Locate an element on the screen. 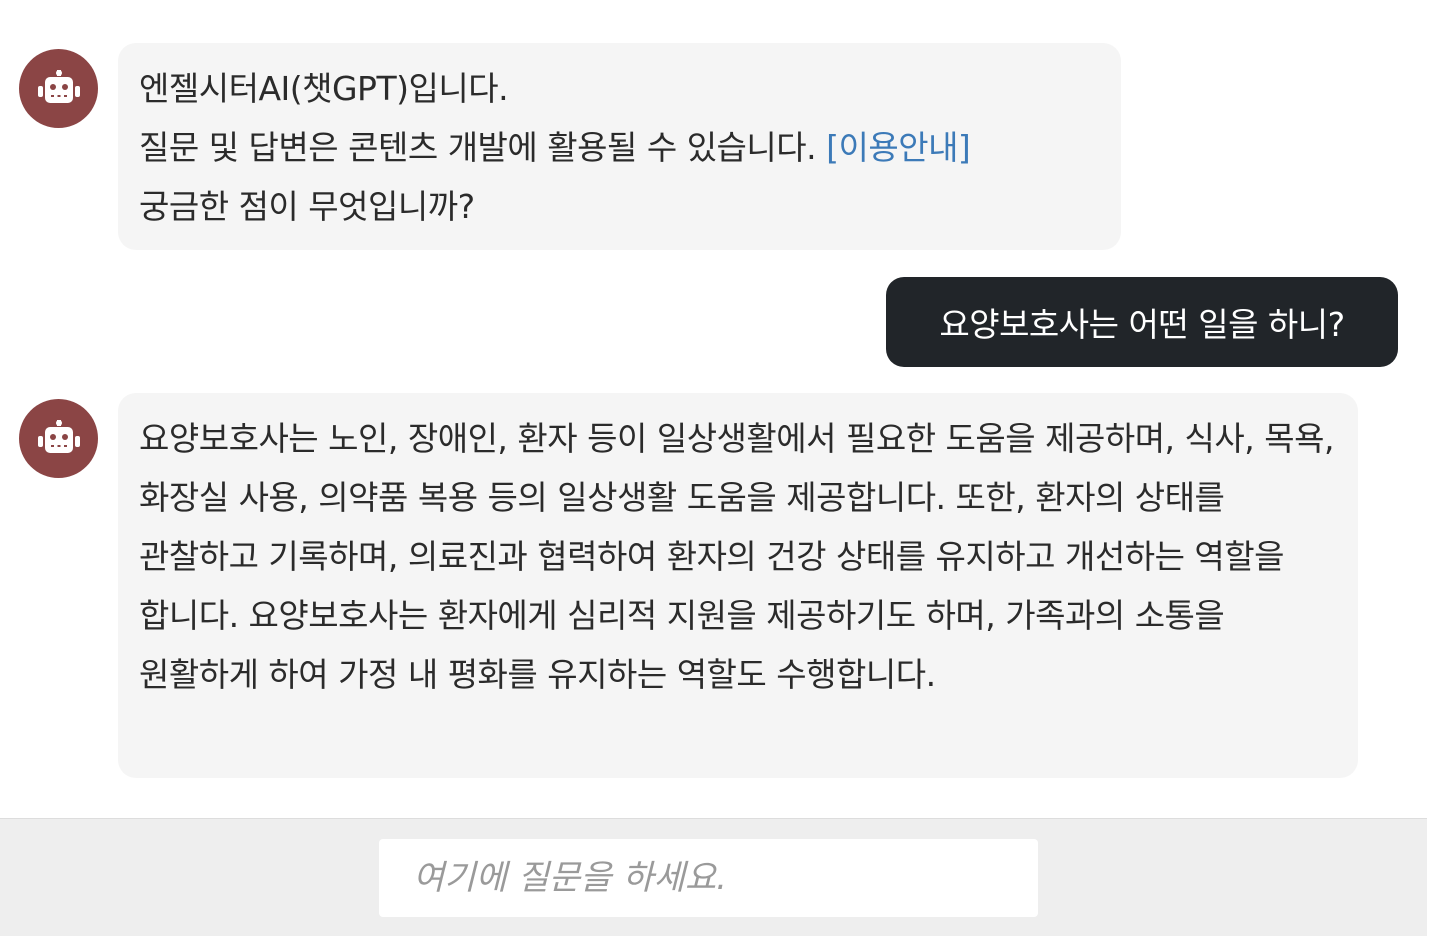 The width and height of the screenshot is (1434, 950). greeting-line-3: 궁금한 점이 무엇입니까? is located at coordinates (307, 206).